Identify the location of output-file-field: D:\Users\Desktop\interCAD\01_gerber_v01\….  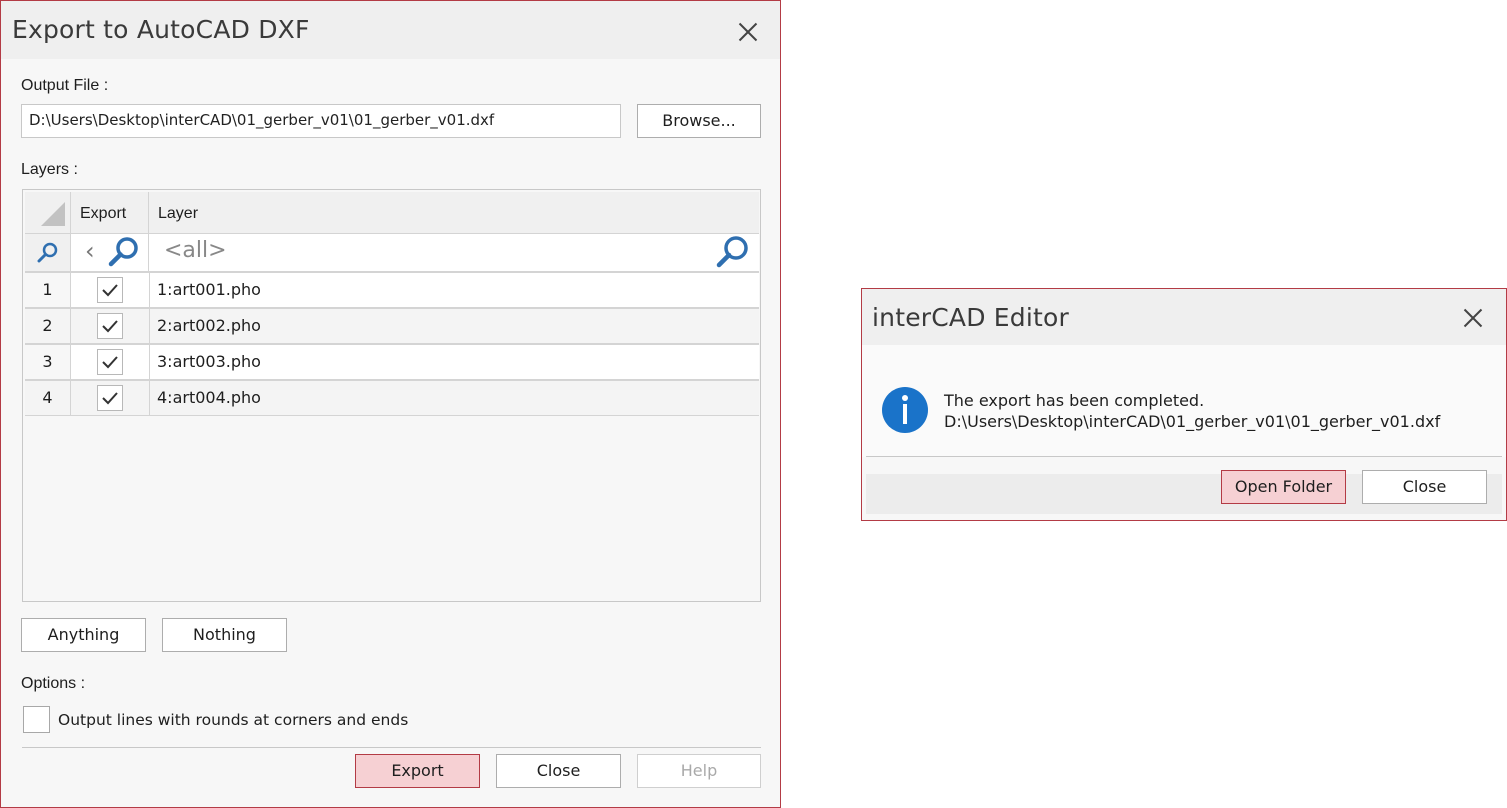
(321, 121).